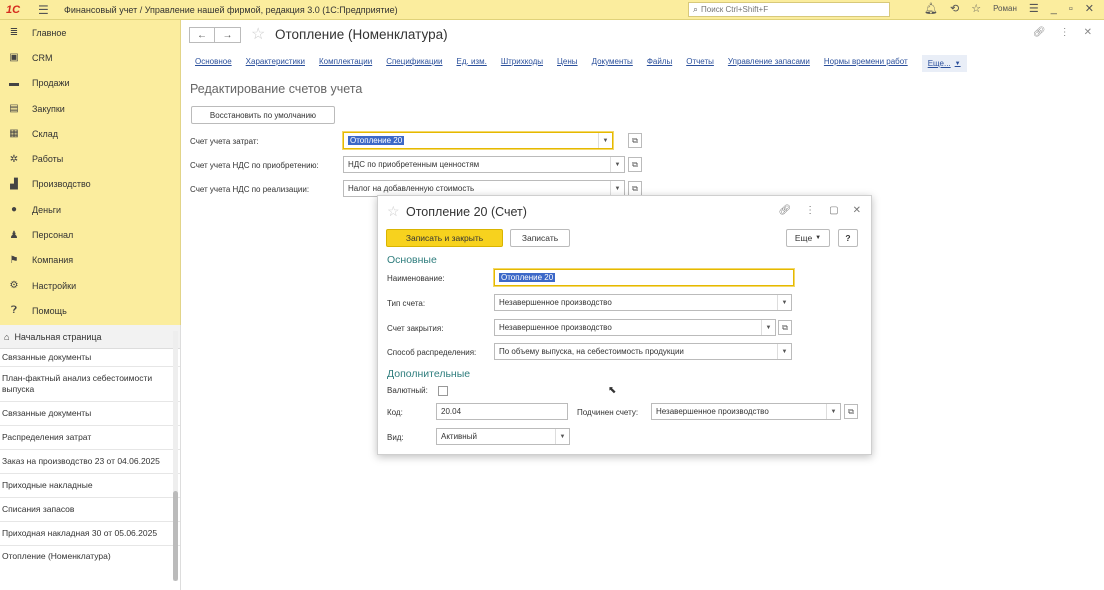 The image size is (1104, 590). I want to click on staff-icon: ♟, so click(14, 235).